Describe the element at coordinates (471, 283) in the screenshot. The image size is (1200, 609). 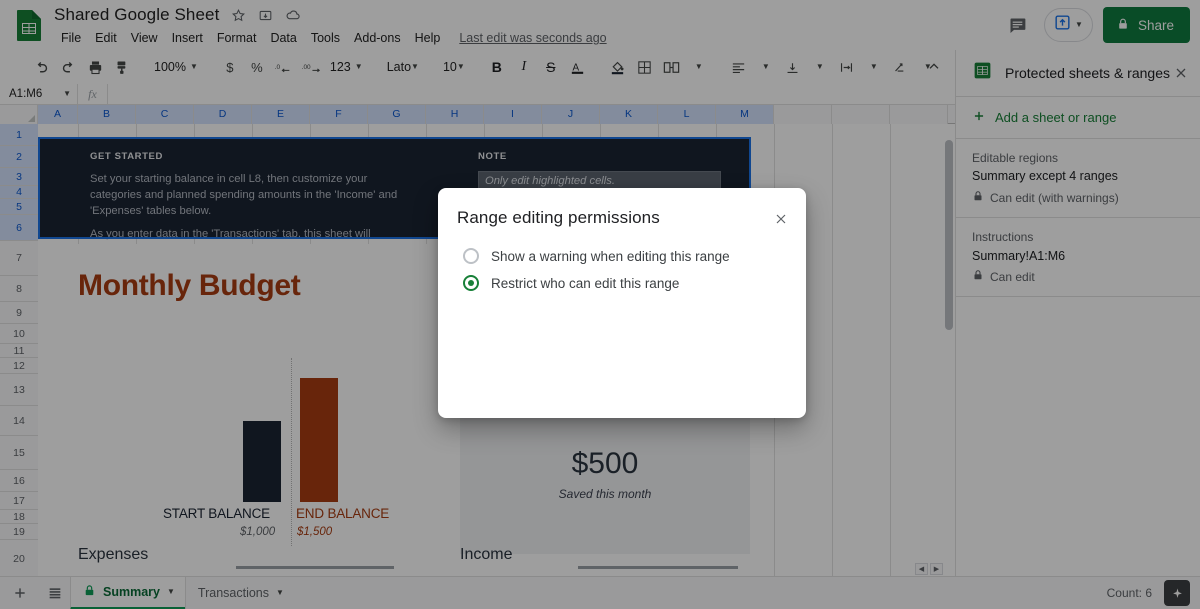
I see `radio-restrict-editors` at that location.